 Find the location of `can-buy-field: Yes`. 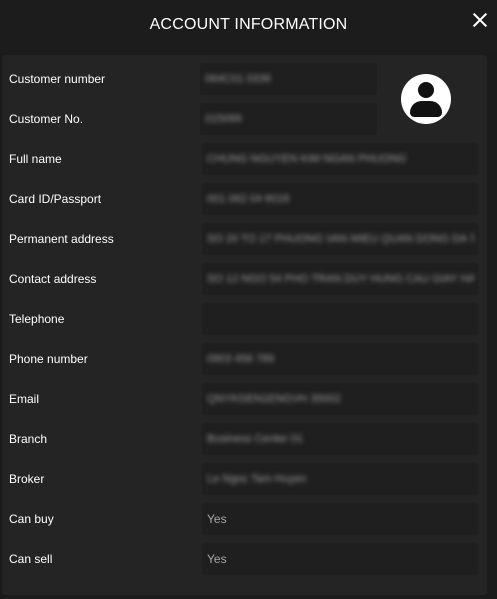

can-buy-field: Yes is located at coordinates (340, 519).